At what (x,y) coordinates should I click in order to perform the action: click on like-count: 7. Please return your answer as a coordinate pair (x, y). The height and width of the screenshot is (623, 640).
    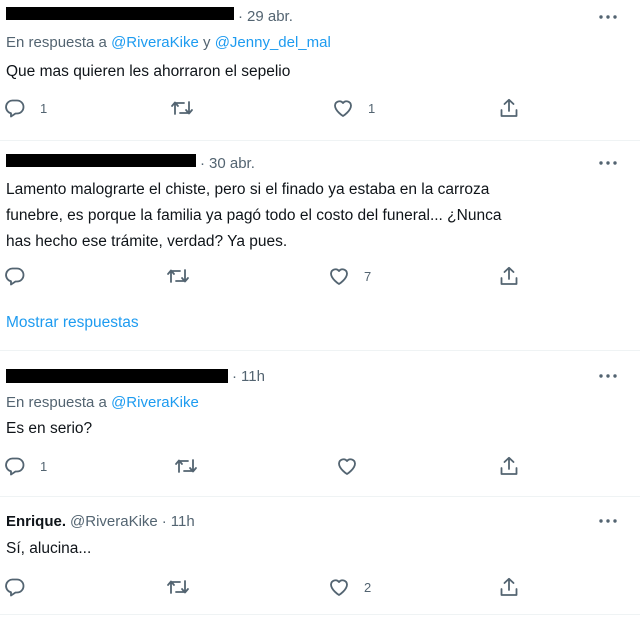
    Looking at the image, I should click on (368, 276).